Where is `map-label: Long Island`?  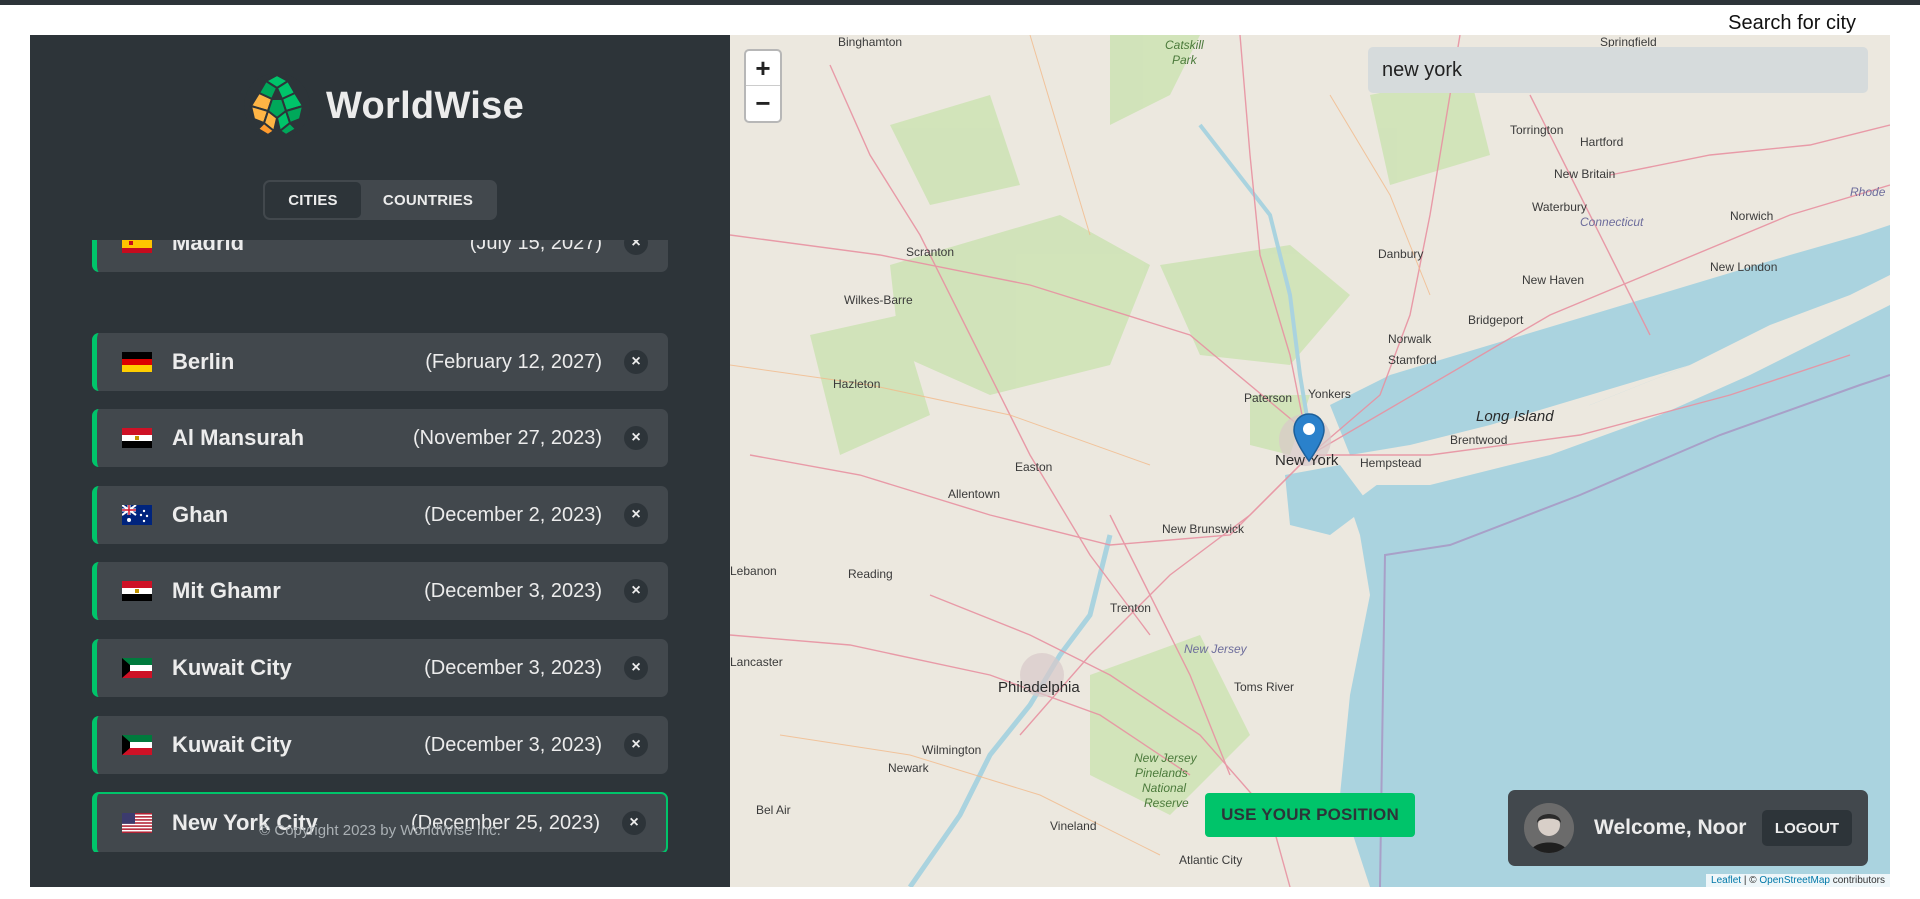 map-label: Long Island is located at coordinates (1515, 416).